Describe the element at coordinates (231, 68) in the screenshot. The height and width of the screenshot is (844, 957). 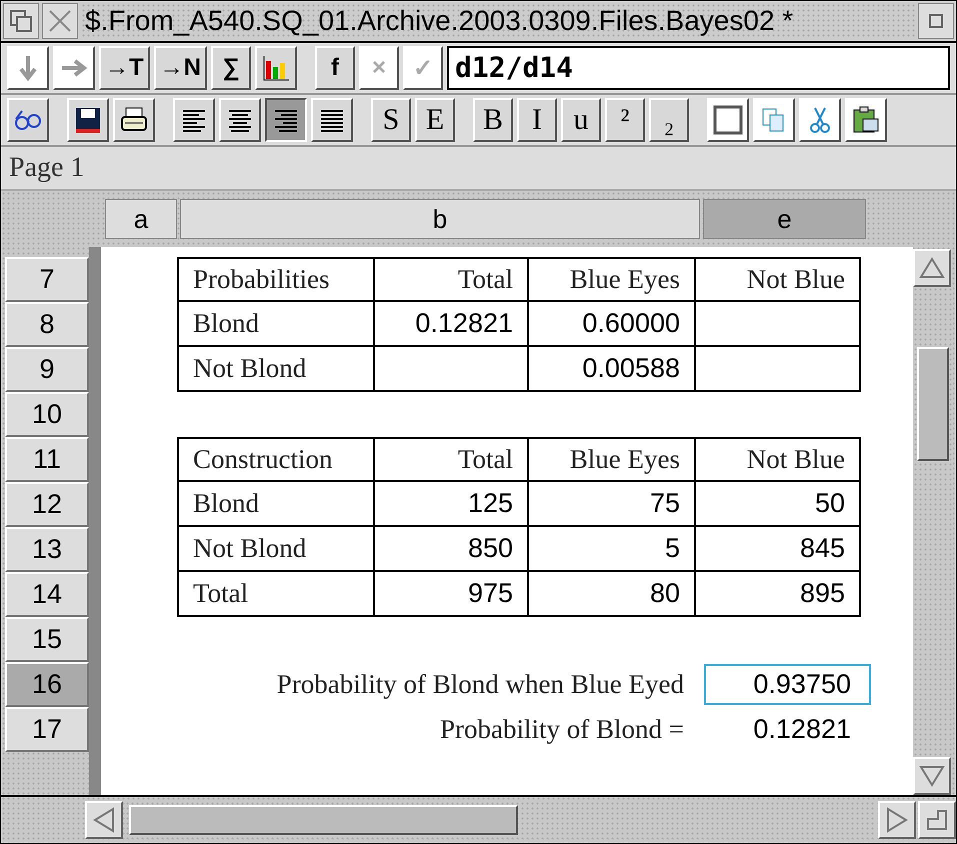
I see `toolbar-button: ∑` at that location.